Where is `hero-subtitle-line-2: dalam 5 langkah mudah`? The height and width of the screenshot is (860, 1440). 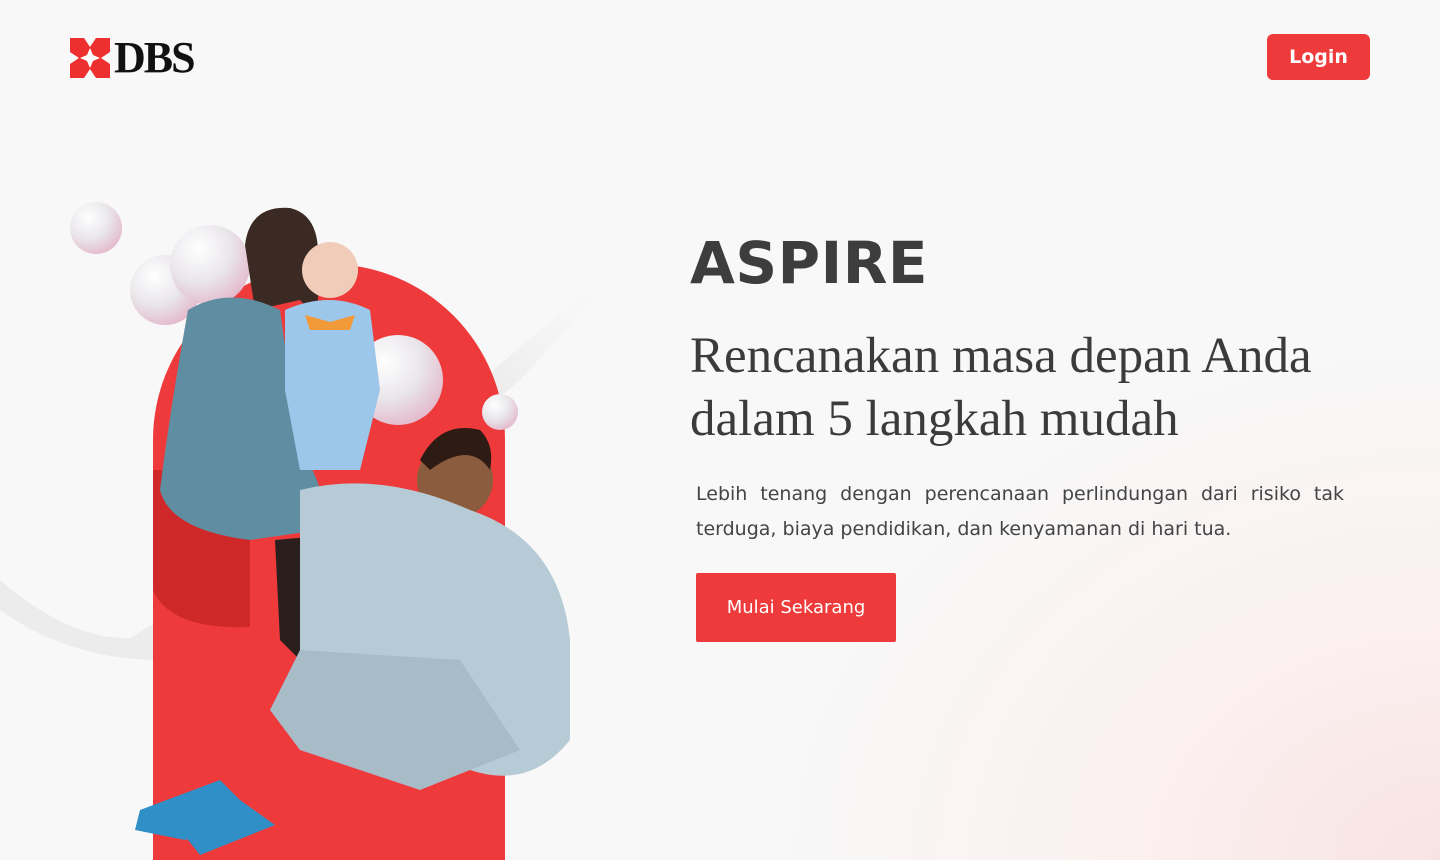
hero-subtitle-line-2: dalam 5 langkah mudah is located at coordinates (934, 419).